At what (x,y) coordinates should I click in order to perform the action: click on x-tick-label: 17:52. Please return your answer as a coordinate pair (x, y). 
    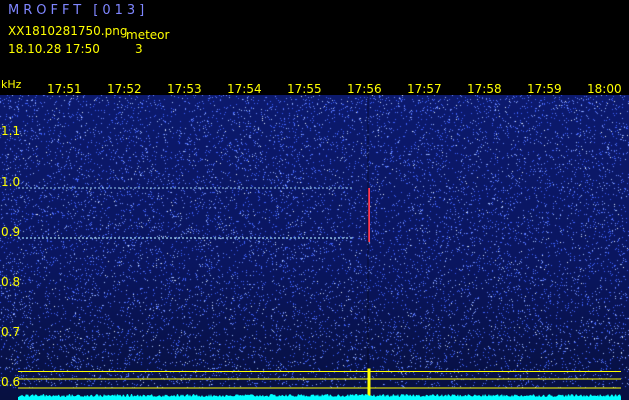
    Looking at the image, I should click on (124, 89).